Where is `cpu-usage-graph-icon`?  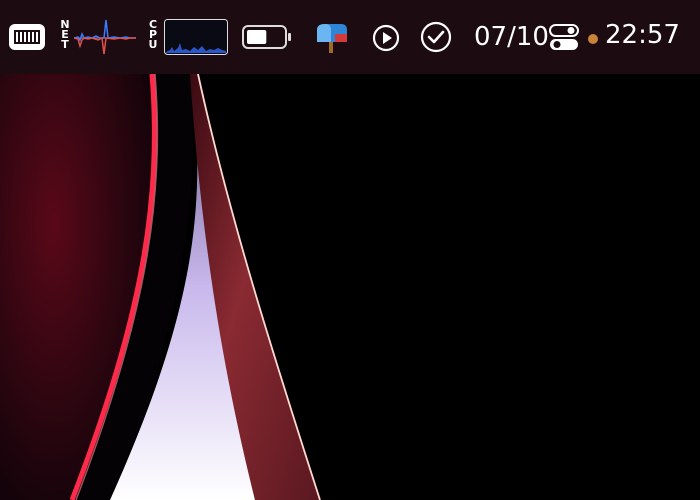 cpu-usage-graph-icon is located at coordinates (196, 37).